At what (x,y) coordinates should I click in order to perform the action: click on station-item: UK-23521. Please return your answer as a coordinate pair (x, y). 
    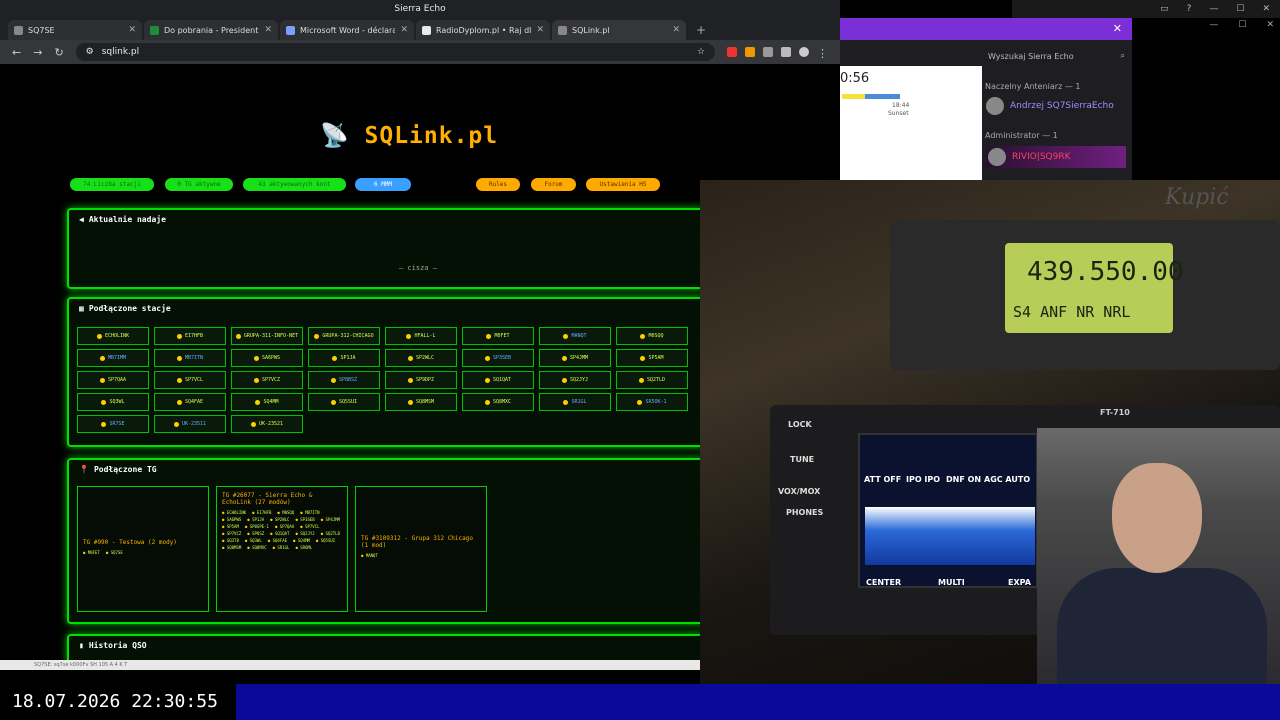
    Looking at the image, I should click on (267, 424).